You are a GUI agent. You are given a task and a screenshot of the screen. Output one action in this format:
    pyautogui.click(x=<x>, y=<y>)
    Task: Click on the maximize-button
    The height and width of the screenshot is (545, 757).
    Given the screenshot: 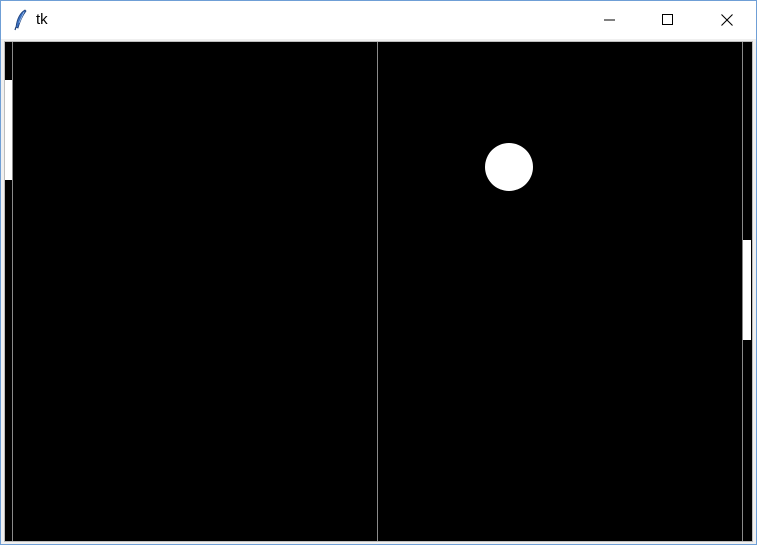 What is the action you would take?
    pyautogui.click(x=668, y=20)
    